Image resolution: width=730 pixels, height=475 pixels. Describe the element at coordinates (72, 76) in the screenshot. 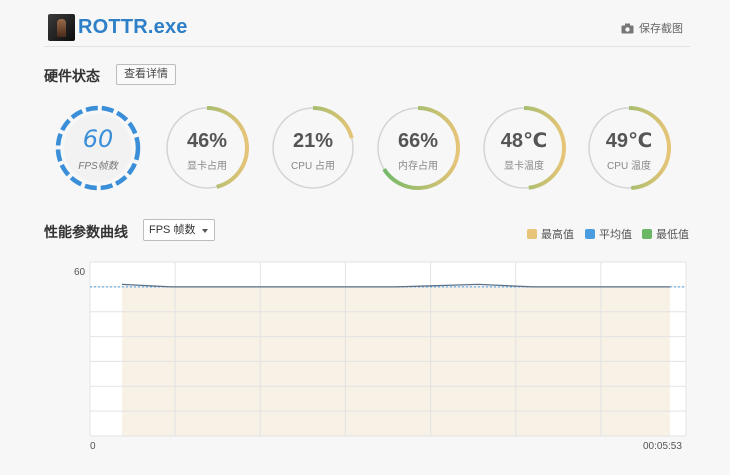

I see `hardware-status-title: 硬件状态` at that location.